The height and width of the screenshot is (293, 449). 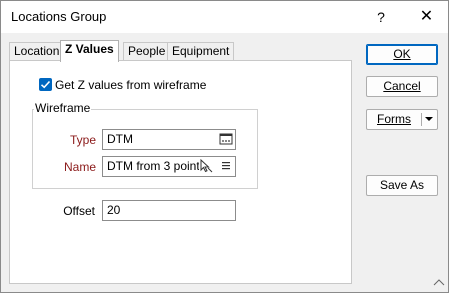 I want to click on save-as-button: Save As, so click(x=402, y=185).